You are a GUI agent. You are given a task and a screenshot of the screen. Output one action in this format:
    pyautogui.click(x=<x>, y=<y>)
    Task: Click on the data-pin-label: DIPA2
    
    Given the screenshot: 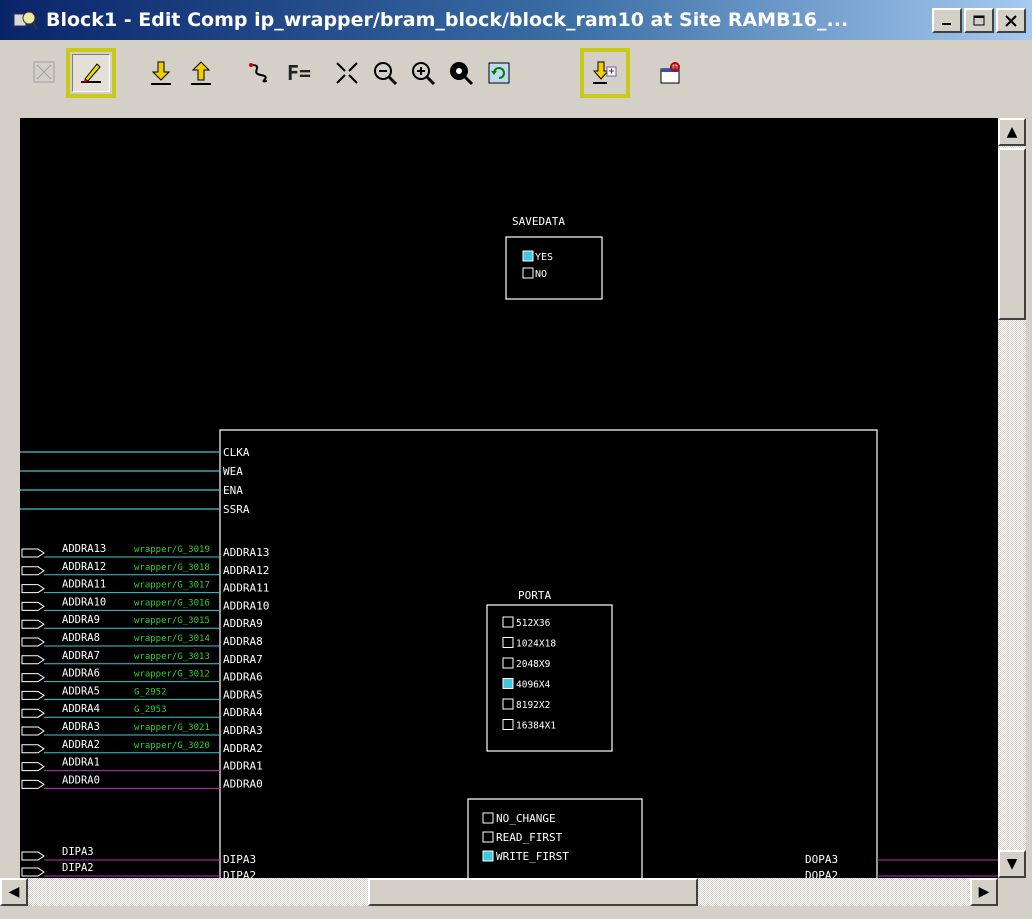 What is the action you would take?
    pyautogui.click(x=239, y=873)
    